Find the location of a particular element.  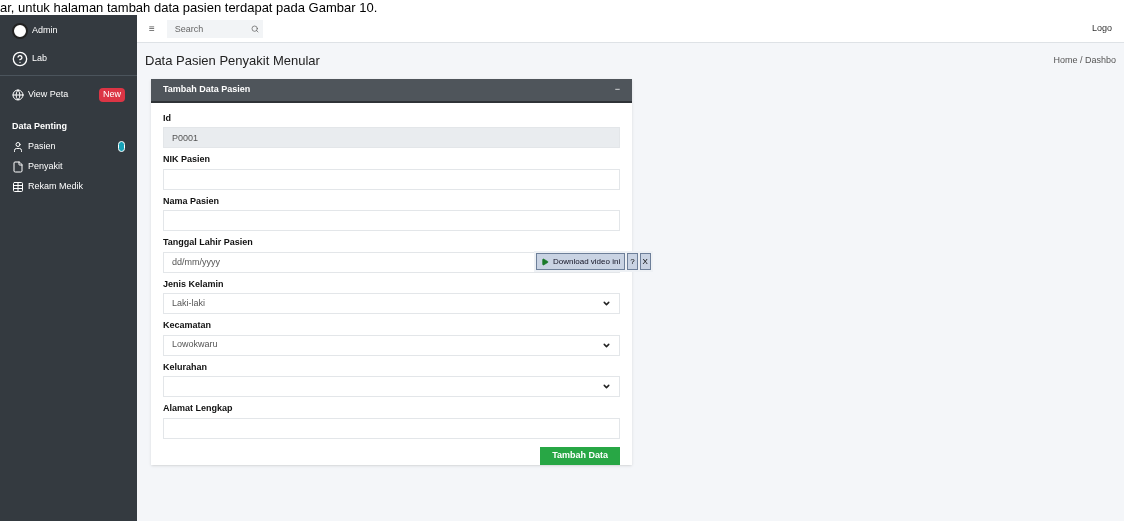

sidebar-item: View Peta New is located at coordinates (68, 95).